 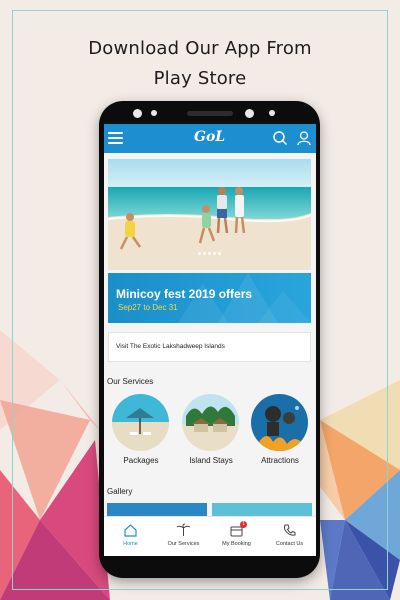 What do you see at coordinates (130, 530) in the screenshot?
I see `home-icon` at bounding box center [130, 530].